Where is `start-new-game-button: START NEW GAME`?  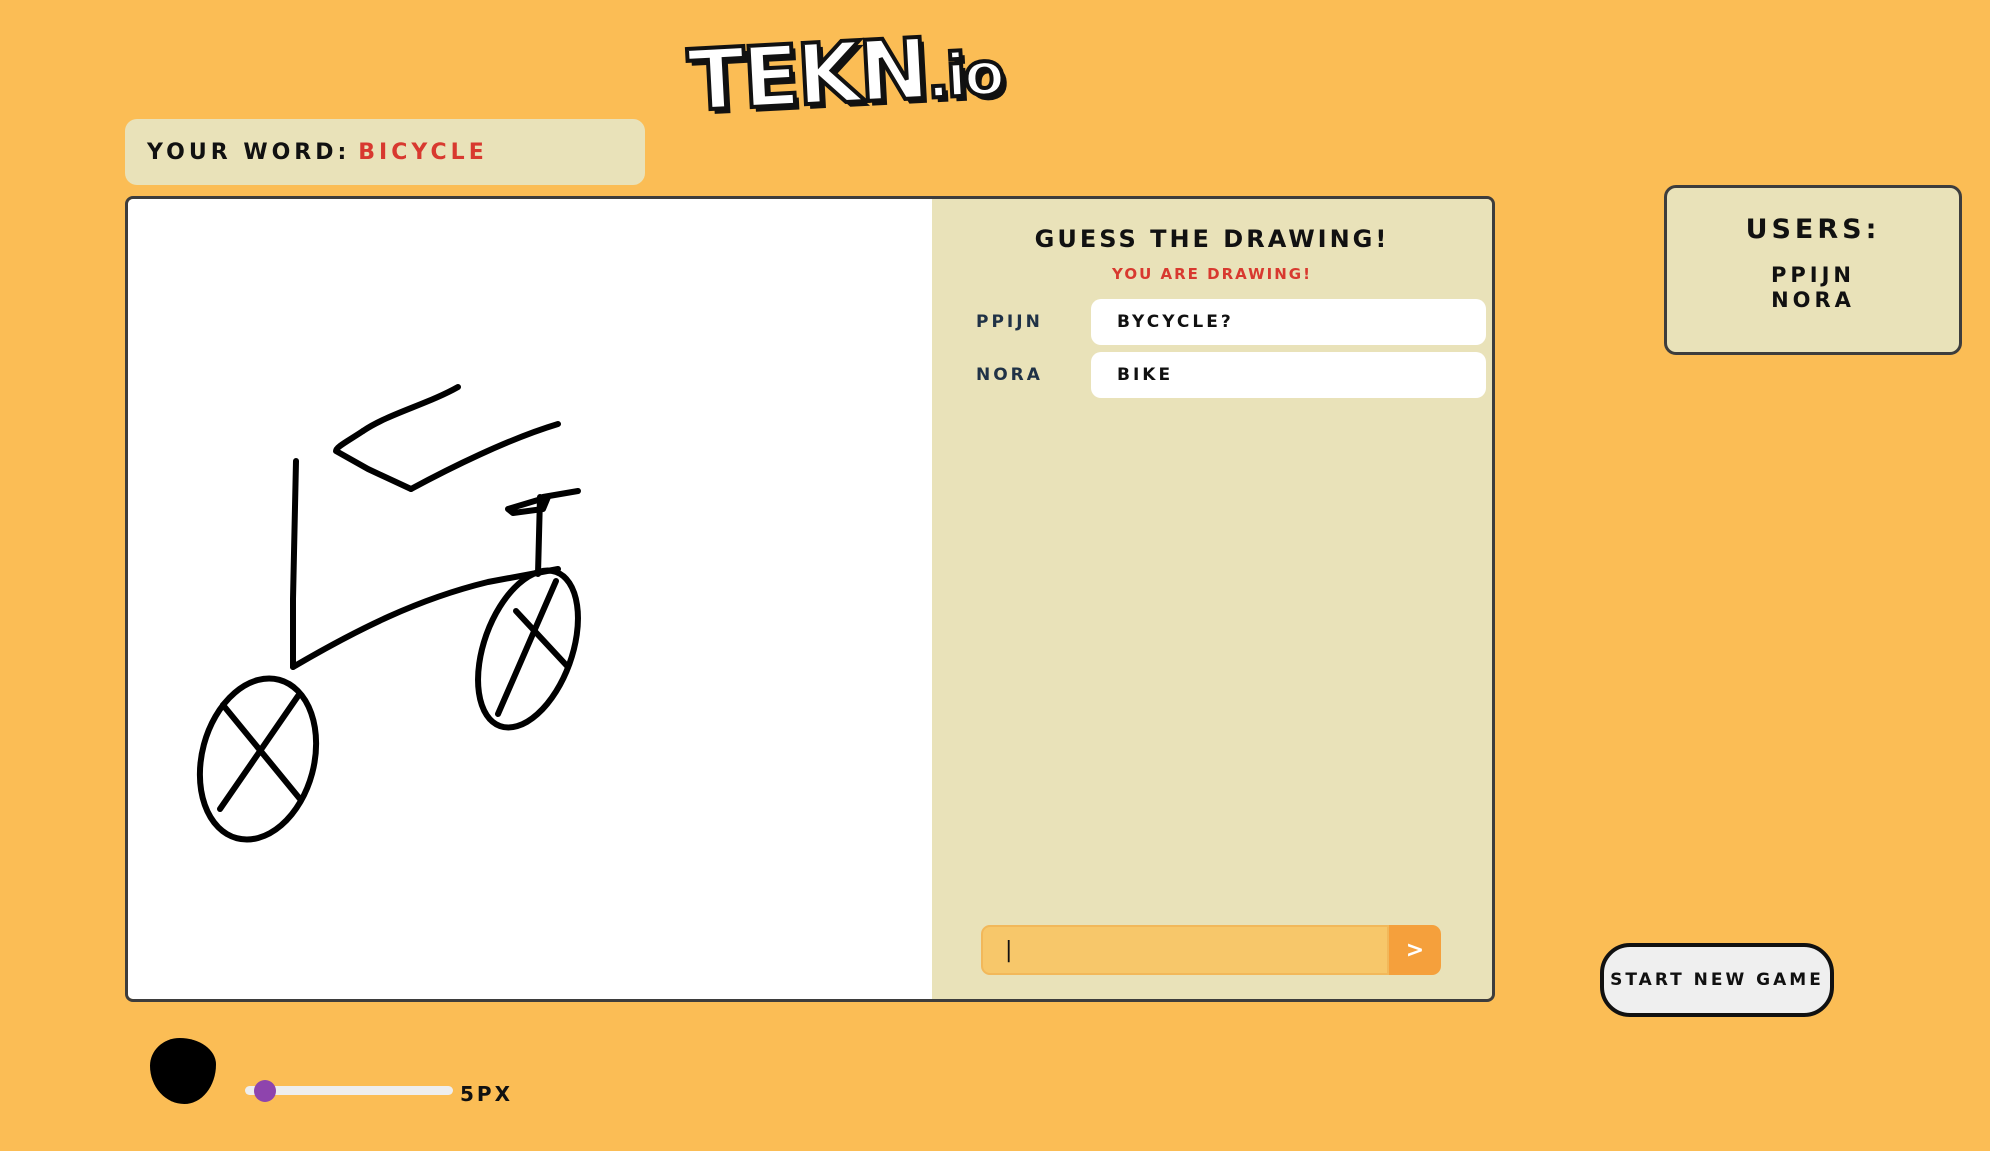 start-new-game-button: START NEW GAME is located at coordinates (1717, 980).